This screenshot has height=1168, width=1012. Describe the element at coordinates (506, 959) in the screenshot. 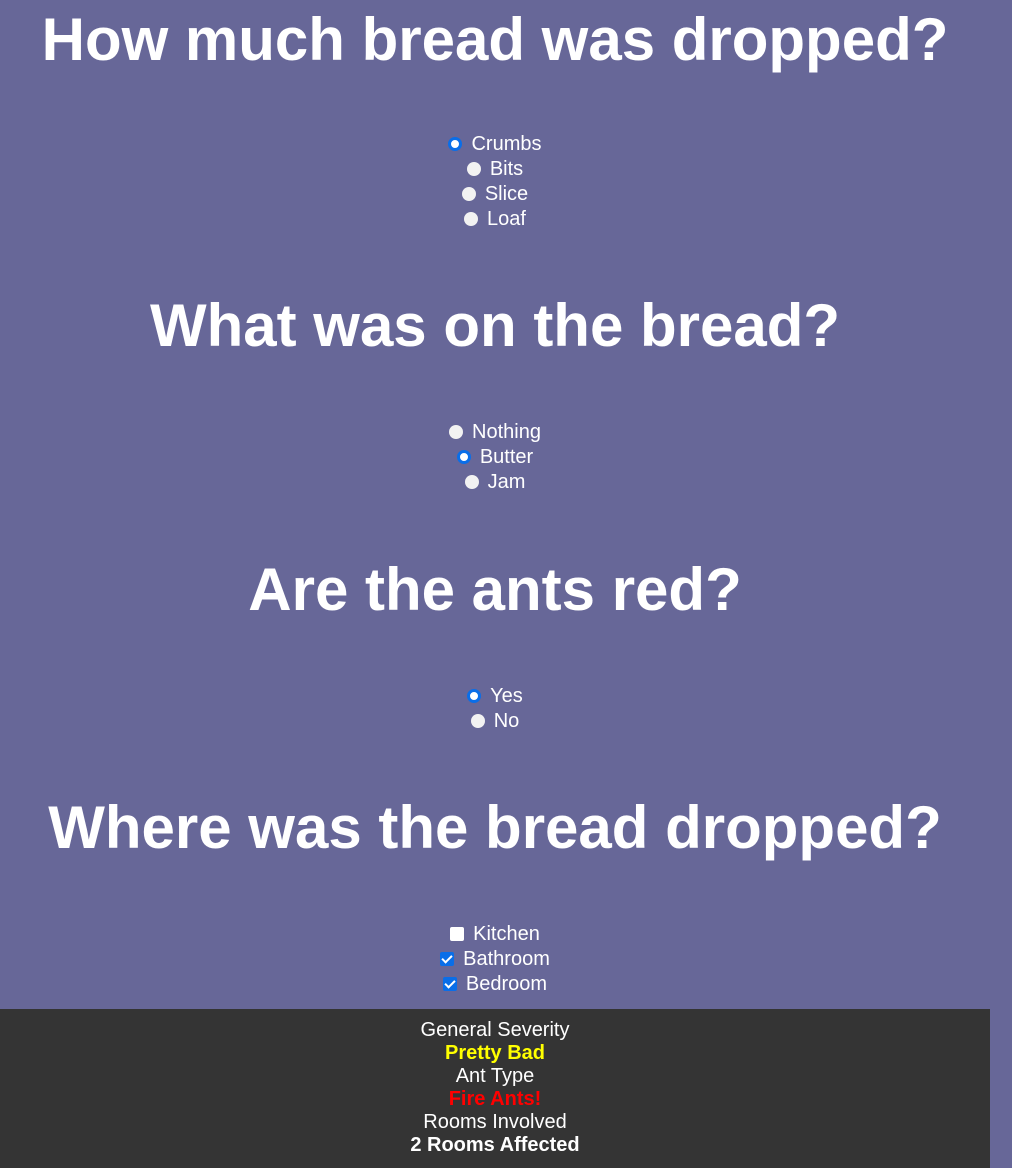

I see `option-label: Bathroom` at that location.